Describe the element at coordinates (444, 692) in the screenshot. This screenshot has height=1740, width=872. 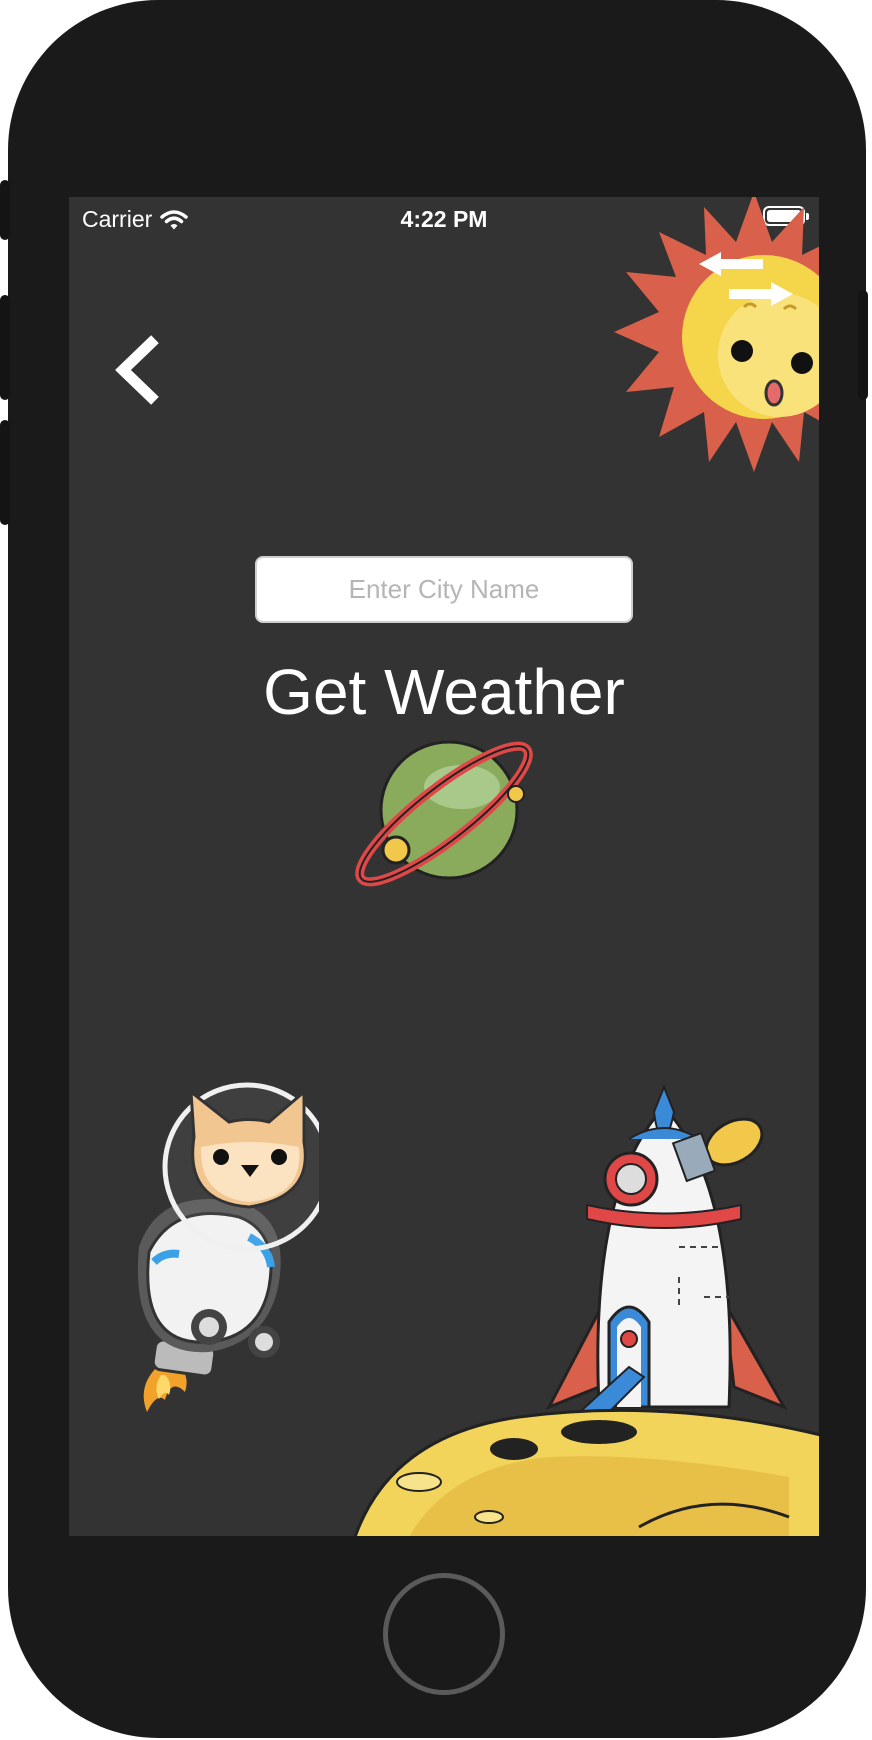
I see `get-weather-button: Get Weather` at that location.